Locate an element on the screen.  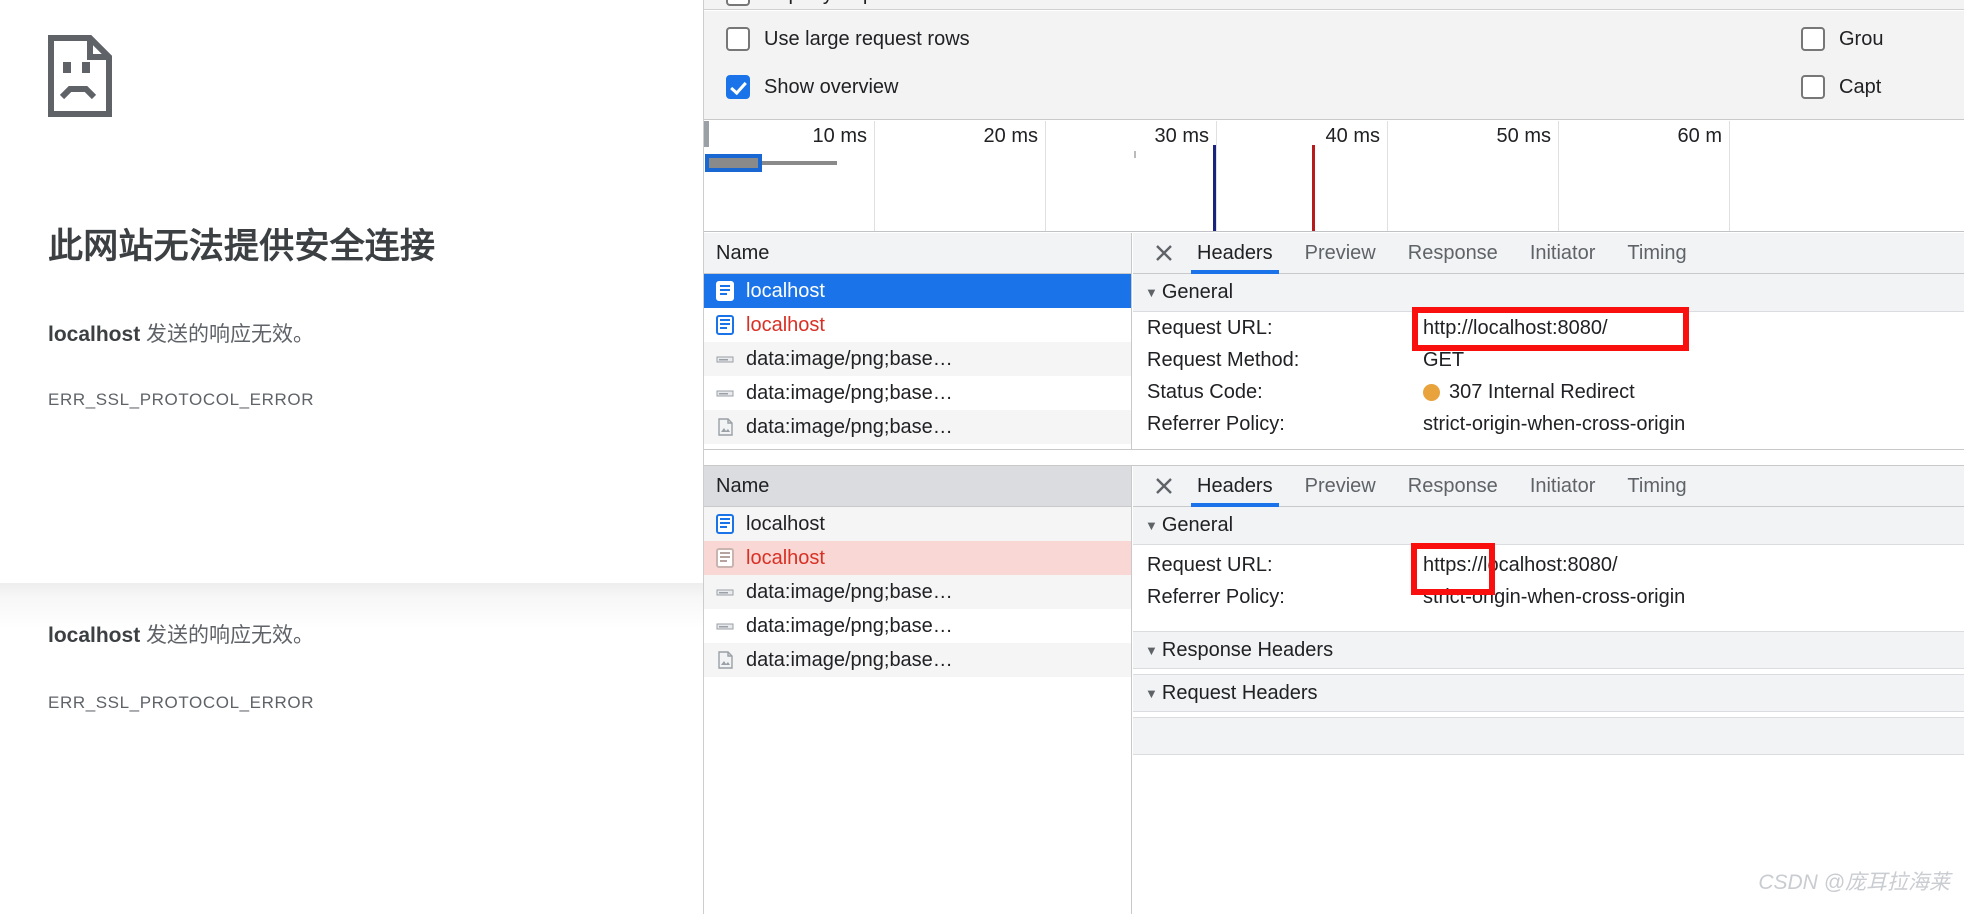
use-large-request-rows-checkbox is located at coordinates (738, 39).